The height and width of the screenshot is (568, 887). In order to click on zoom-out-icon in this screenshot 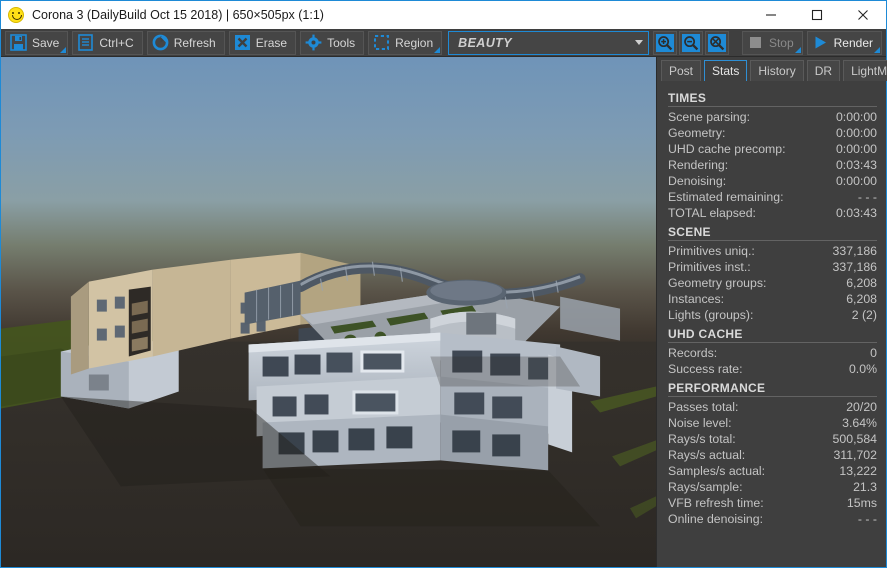, I will do `click(690, 42)`.